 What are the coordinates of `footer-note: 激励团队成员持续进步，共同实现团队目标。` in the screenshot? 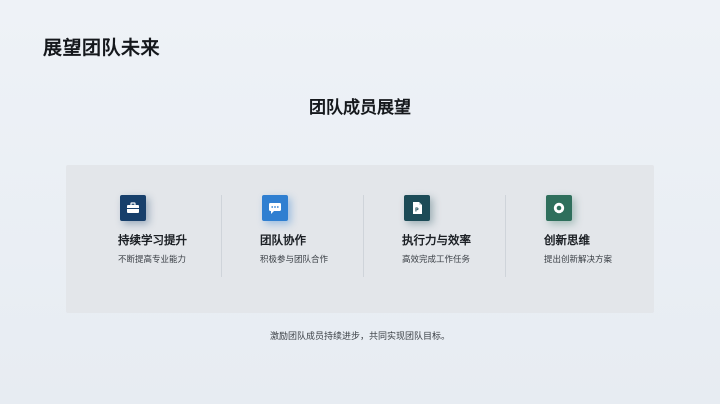 It's located at (359, 337).